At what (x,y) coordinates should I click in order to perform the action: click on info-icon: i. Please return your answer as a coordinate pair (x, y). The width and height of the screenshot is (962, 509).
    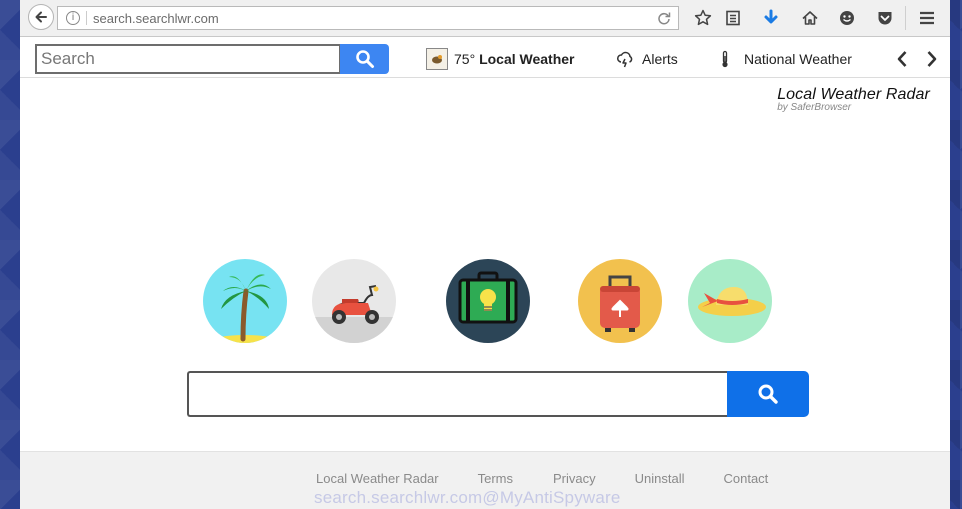
    Looking at the image, I should click on (73, 18).